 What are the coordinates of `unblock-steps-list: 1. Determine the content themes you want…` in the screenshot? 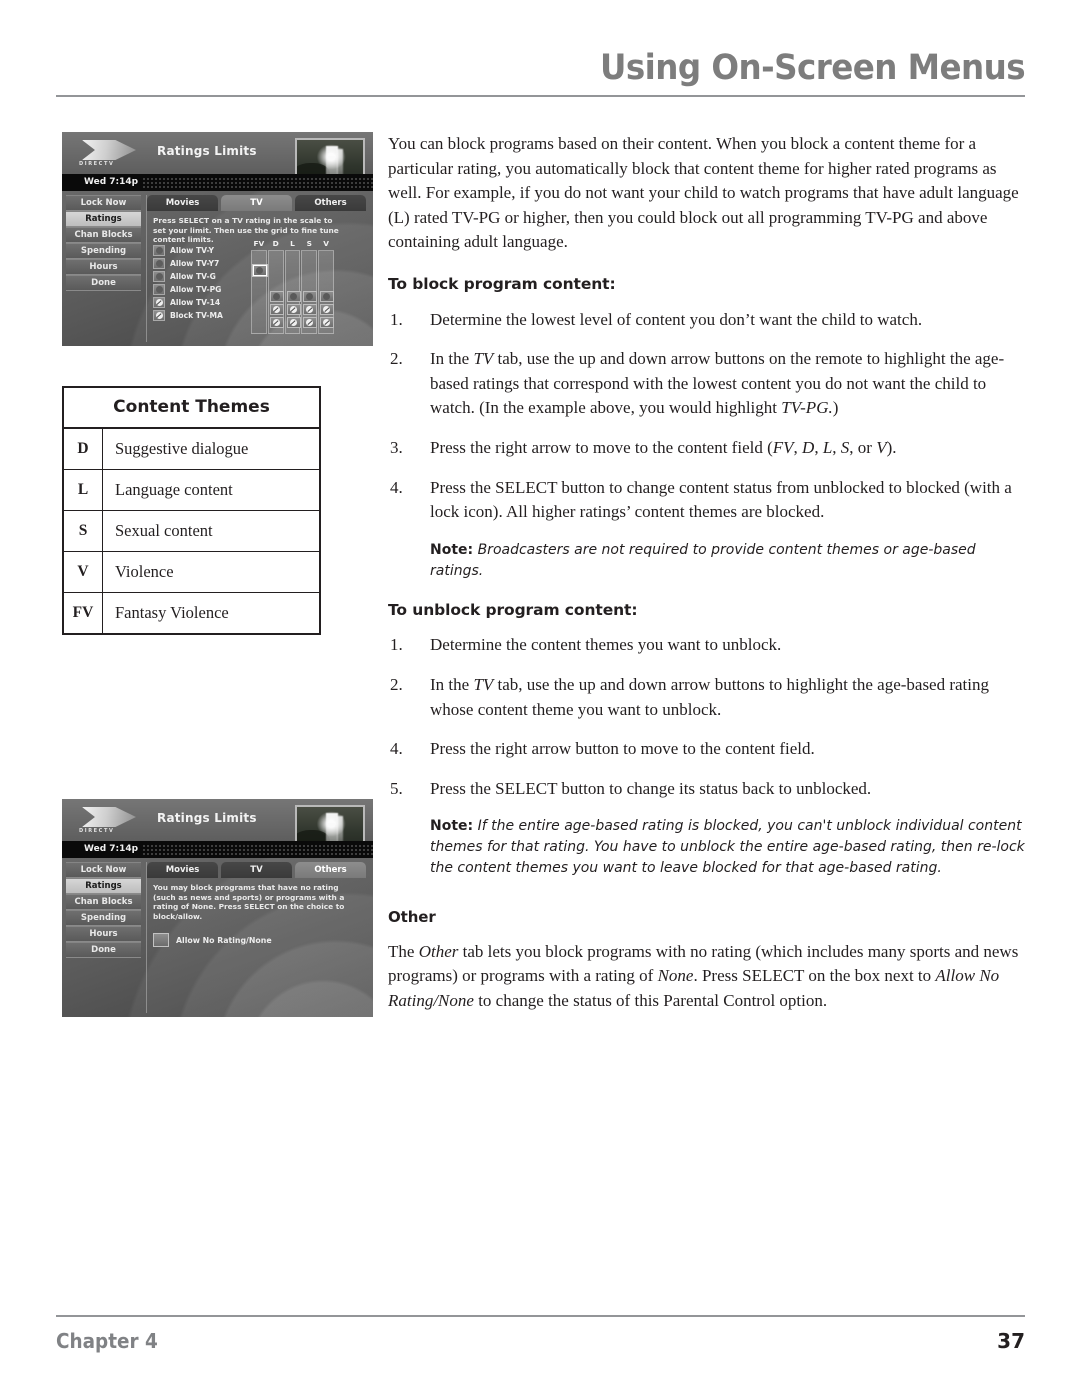 It's located at (707, 717).